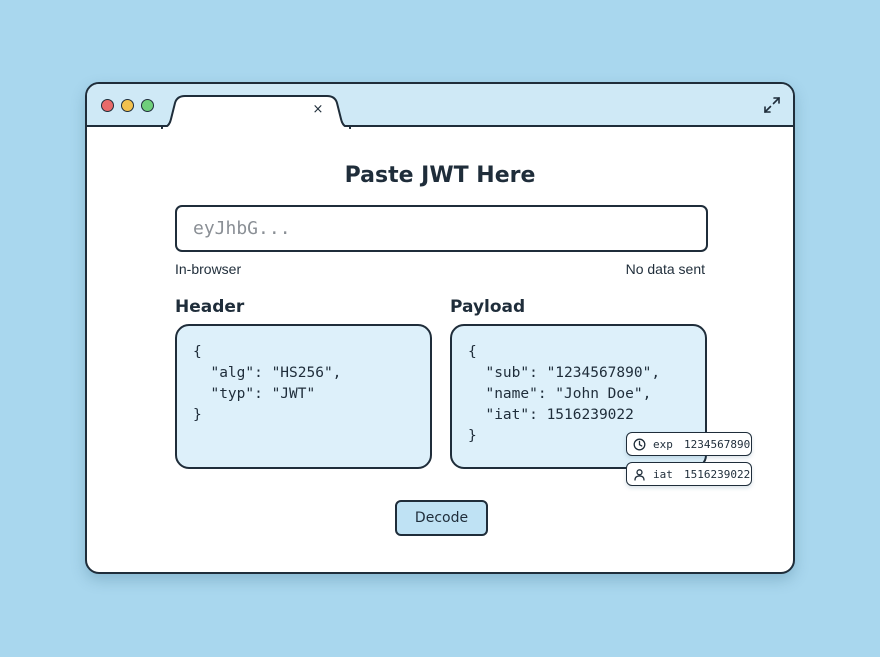 The height and width of the screenshot is (657, 880). What do you see at coordinates (107, 105) in the screenshot?
I see `close-window-dot` at bounding box center [107, 105].